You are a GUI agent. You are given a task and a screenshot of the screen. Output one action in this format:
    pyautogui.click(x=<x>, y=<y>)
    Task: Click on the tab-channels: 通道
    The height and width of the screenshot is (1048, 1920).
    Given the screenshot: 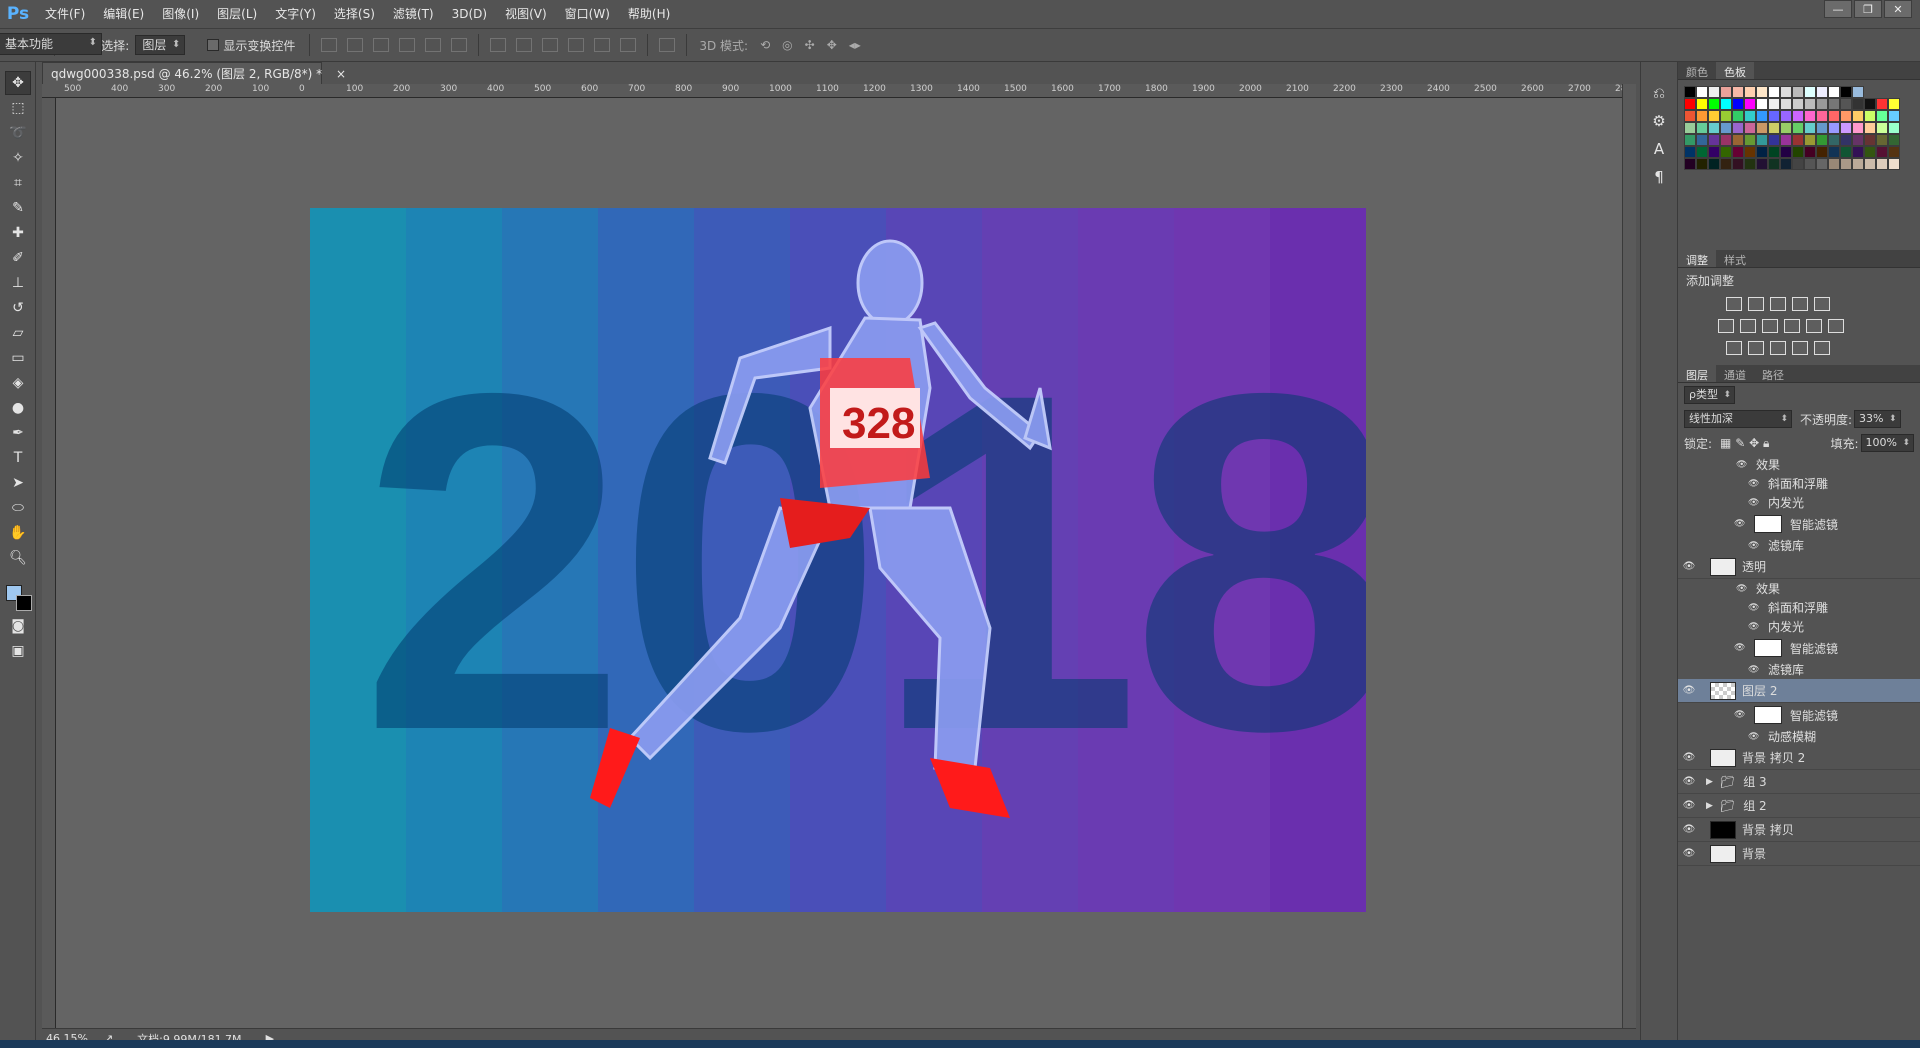 What is the action you would take?
    pyautogui.click(x=1735, y=373)
    